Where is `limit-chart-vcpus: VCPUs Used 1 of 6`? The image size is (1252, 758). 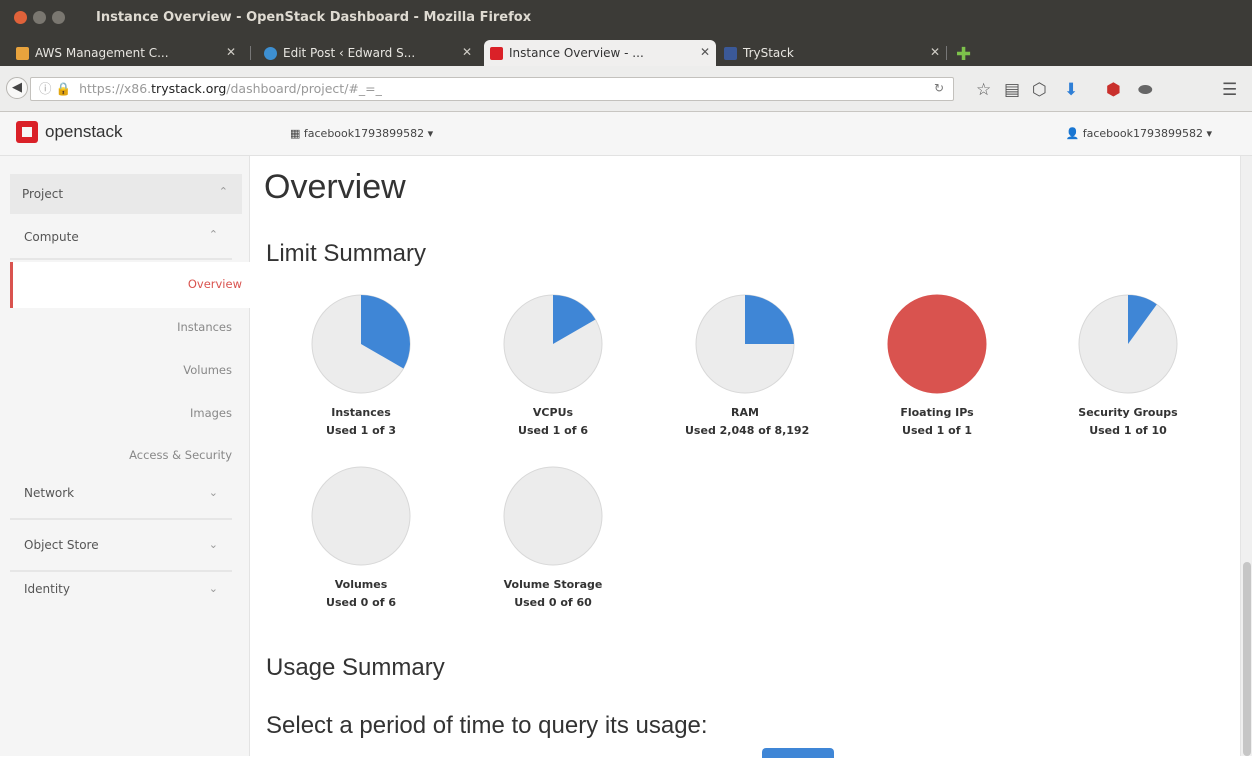
limit-chart-vcpus: VCPUs Used 1 of 6 is located at coordinates (553, 365).